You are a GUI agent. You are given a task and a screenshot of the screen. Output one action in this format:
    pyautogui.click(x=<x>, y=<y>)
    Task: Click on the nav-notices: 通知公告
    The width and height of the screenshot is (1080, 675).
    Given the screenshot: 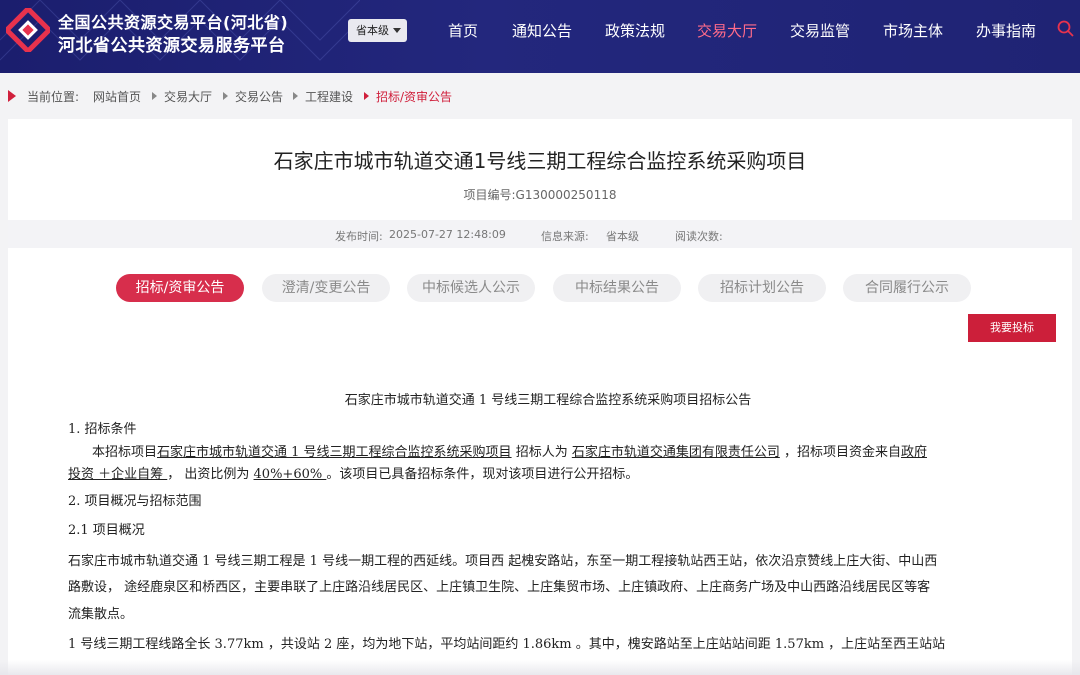 What is the action you would take?
    pyautogui.click(x=542, y=30)
    